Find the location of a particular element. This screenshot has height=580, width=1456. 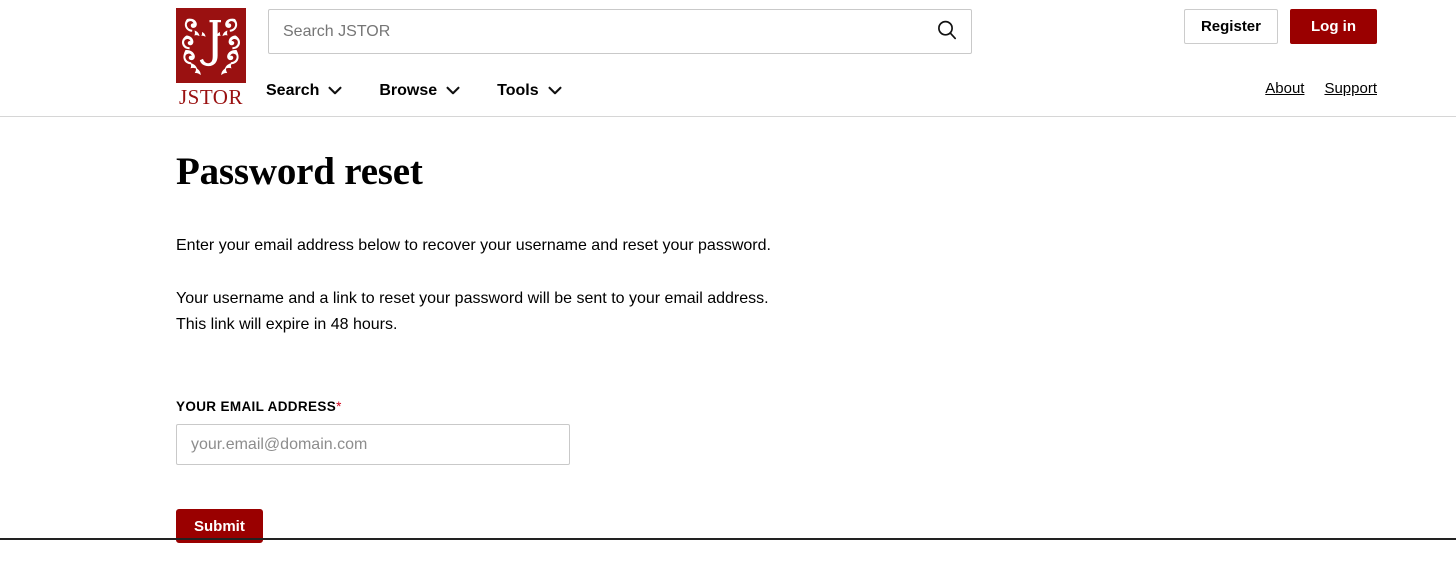

email-field-label: YOUR EMAIL ADDRESS* is located at coordinates (488, 407).